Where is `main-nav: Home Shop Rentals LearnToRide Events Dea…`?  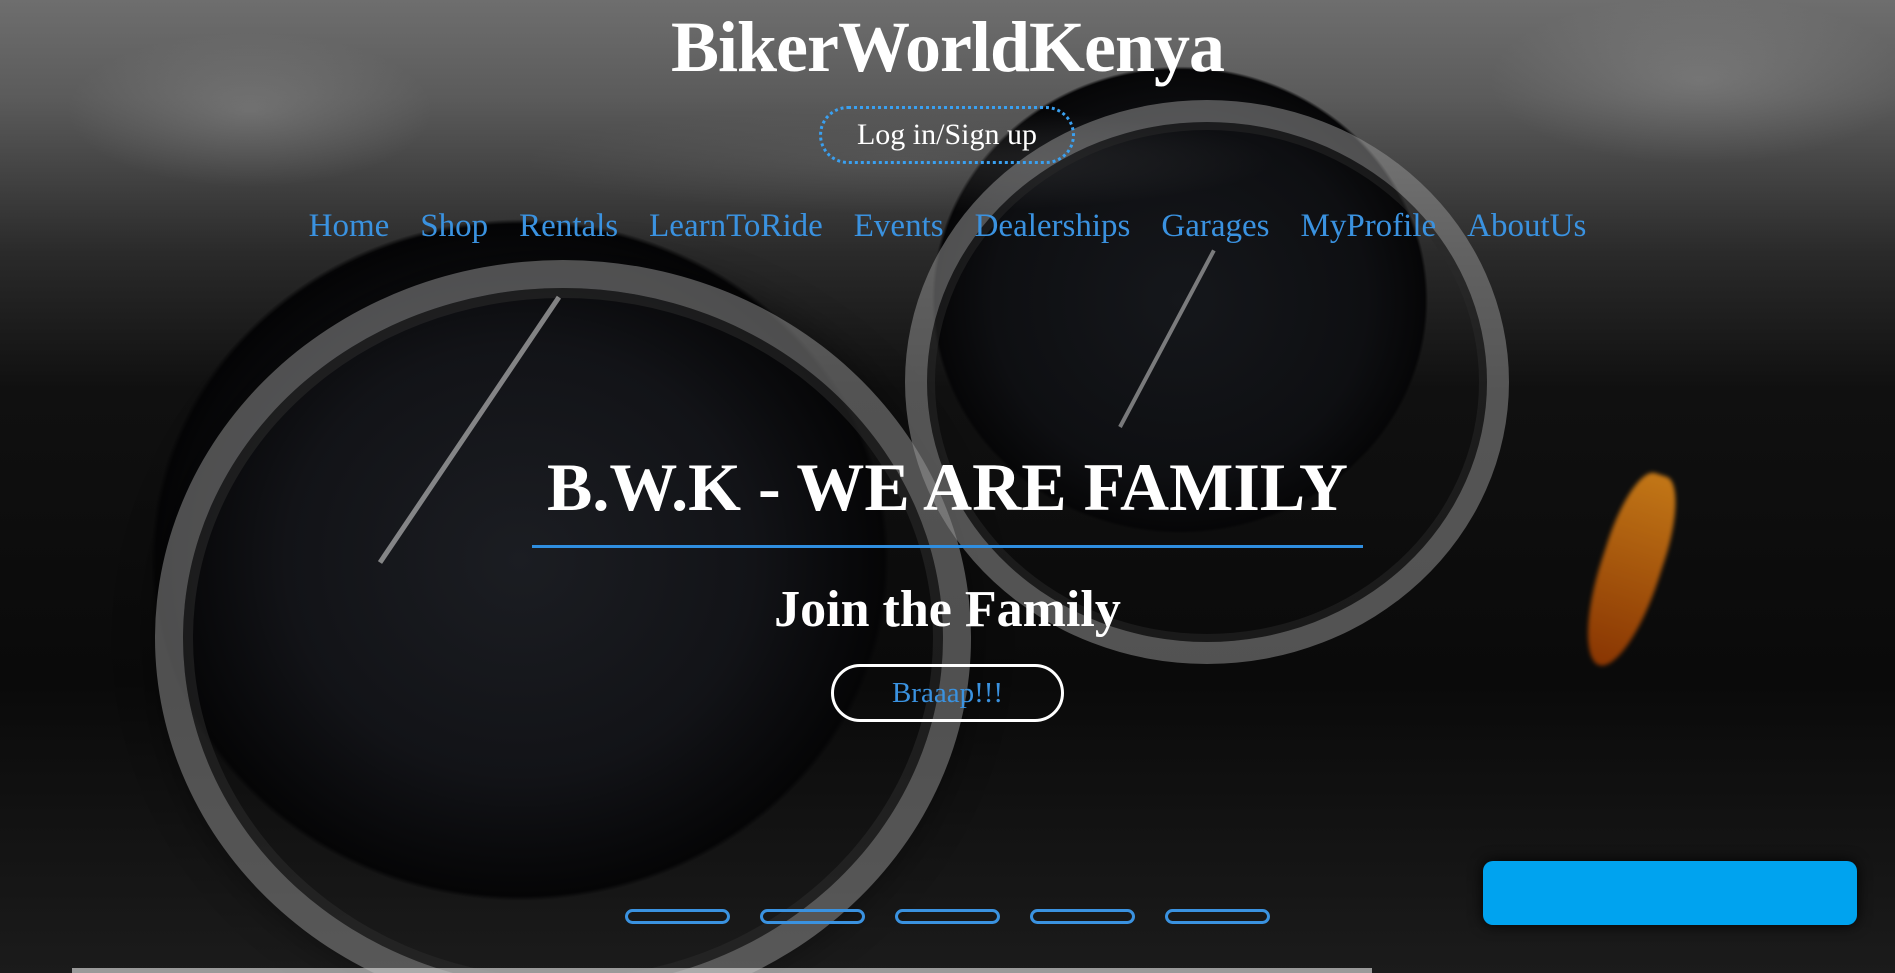
main-nav: Home Shop Rentals LearnToRide Events Dea… is located at coordinates (947, 226).